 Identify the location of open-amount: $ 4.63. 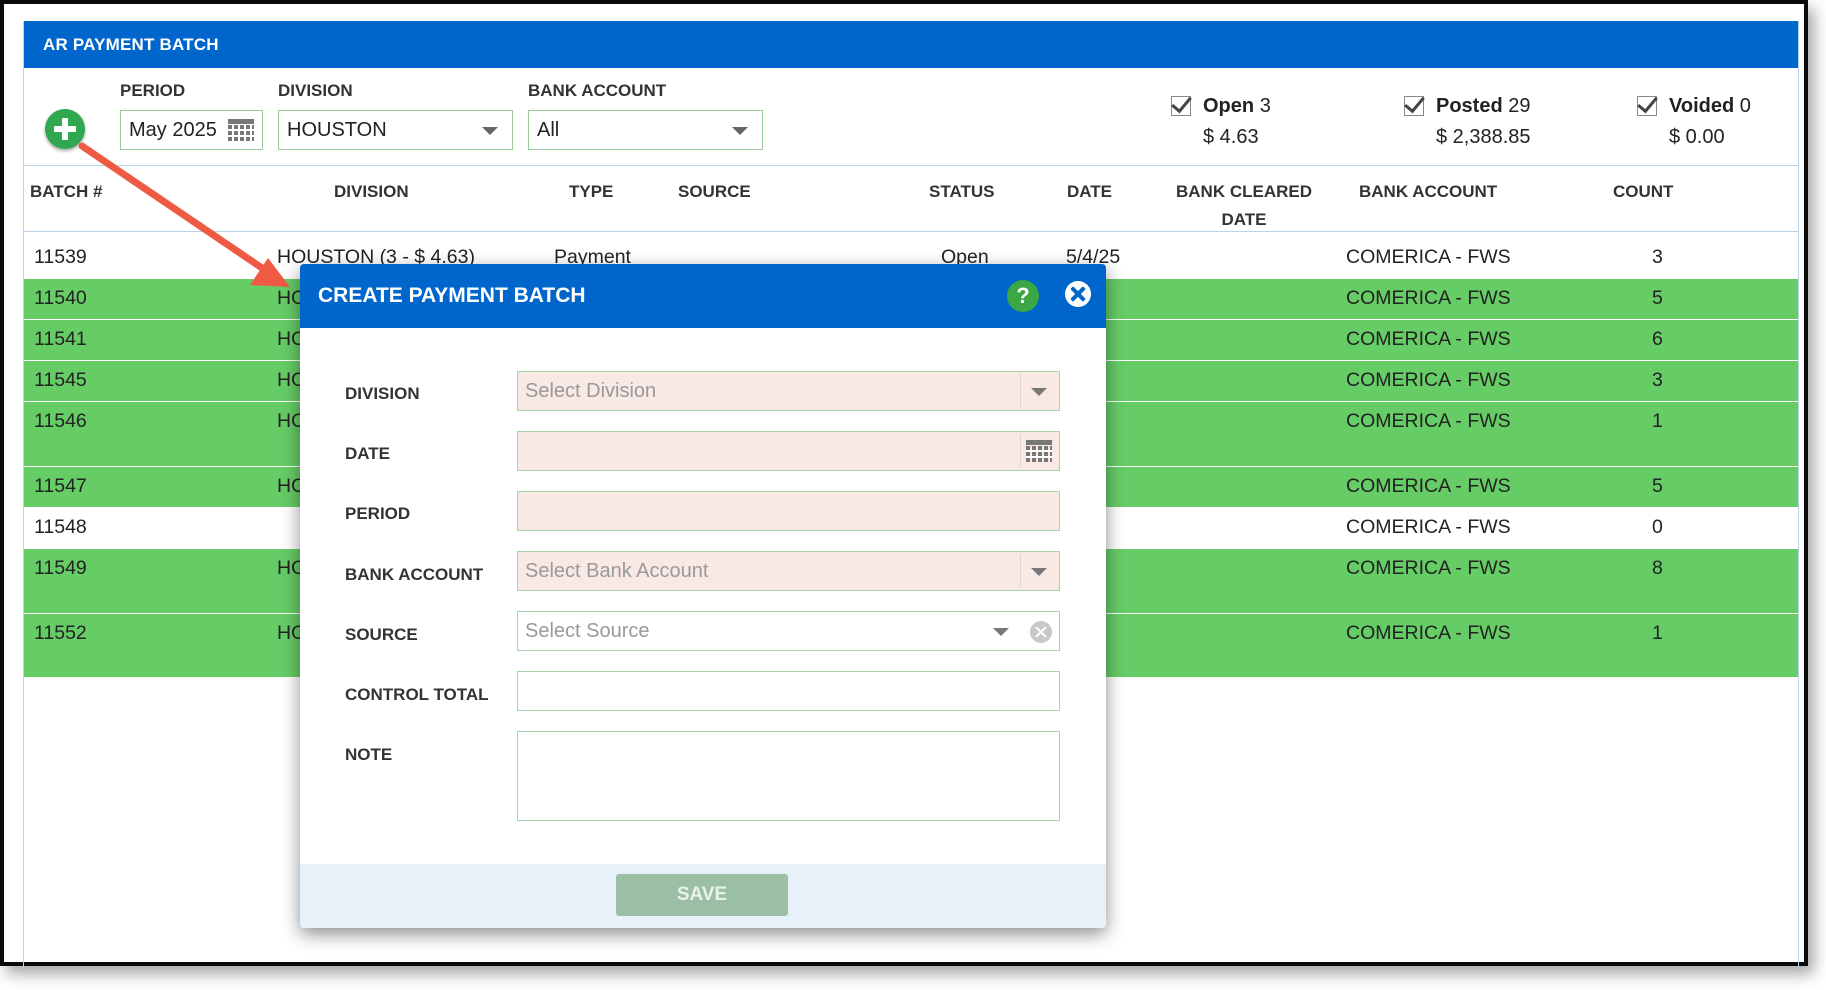
(1231, 137).